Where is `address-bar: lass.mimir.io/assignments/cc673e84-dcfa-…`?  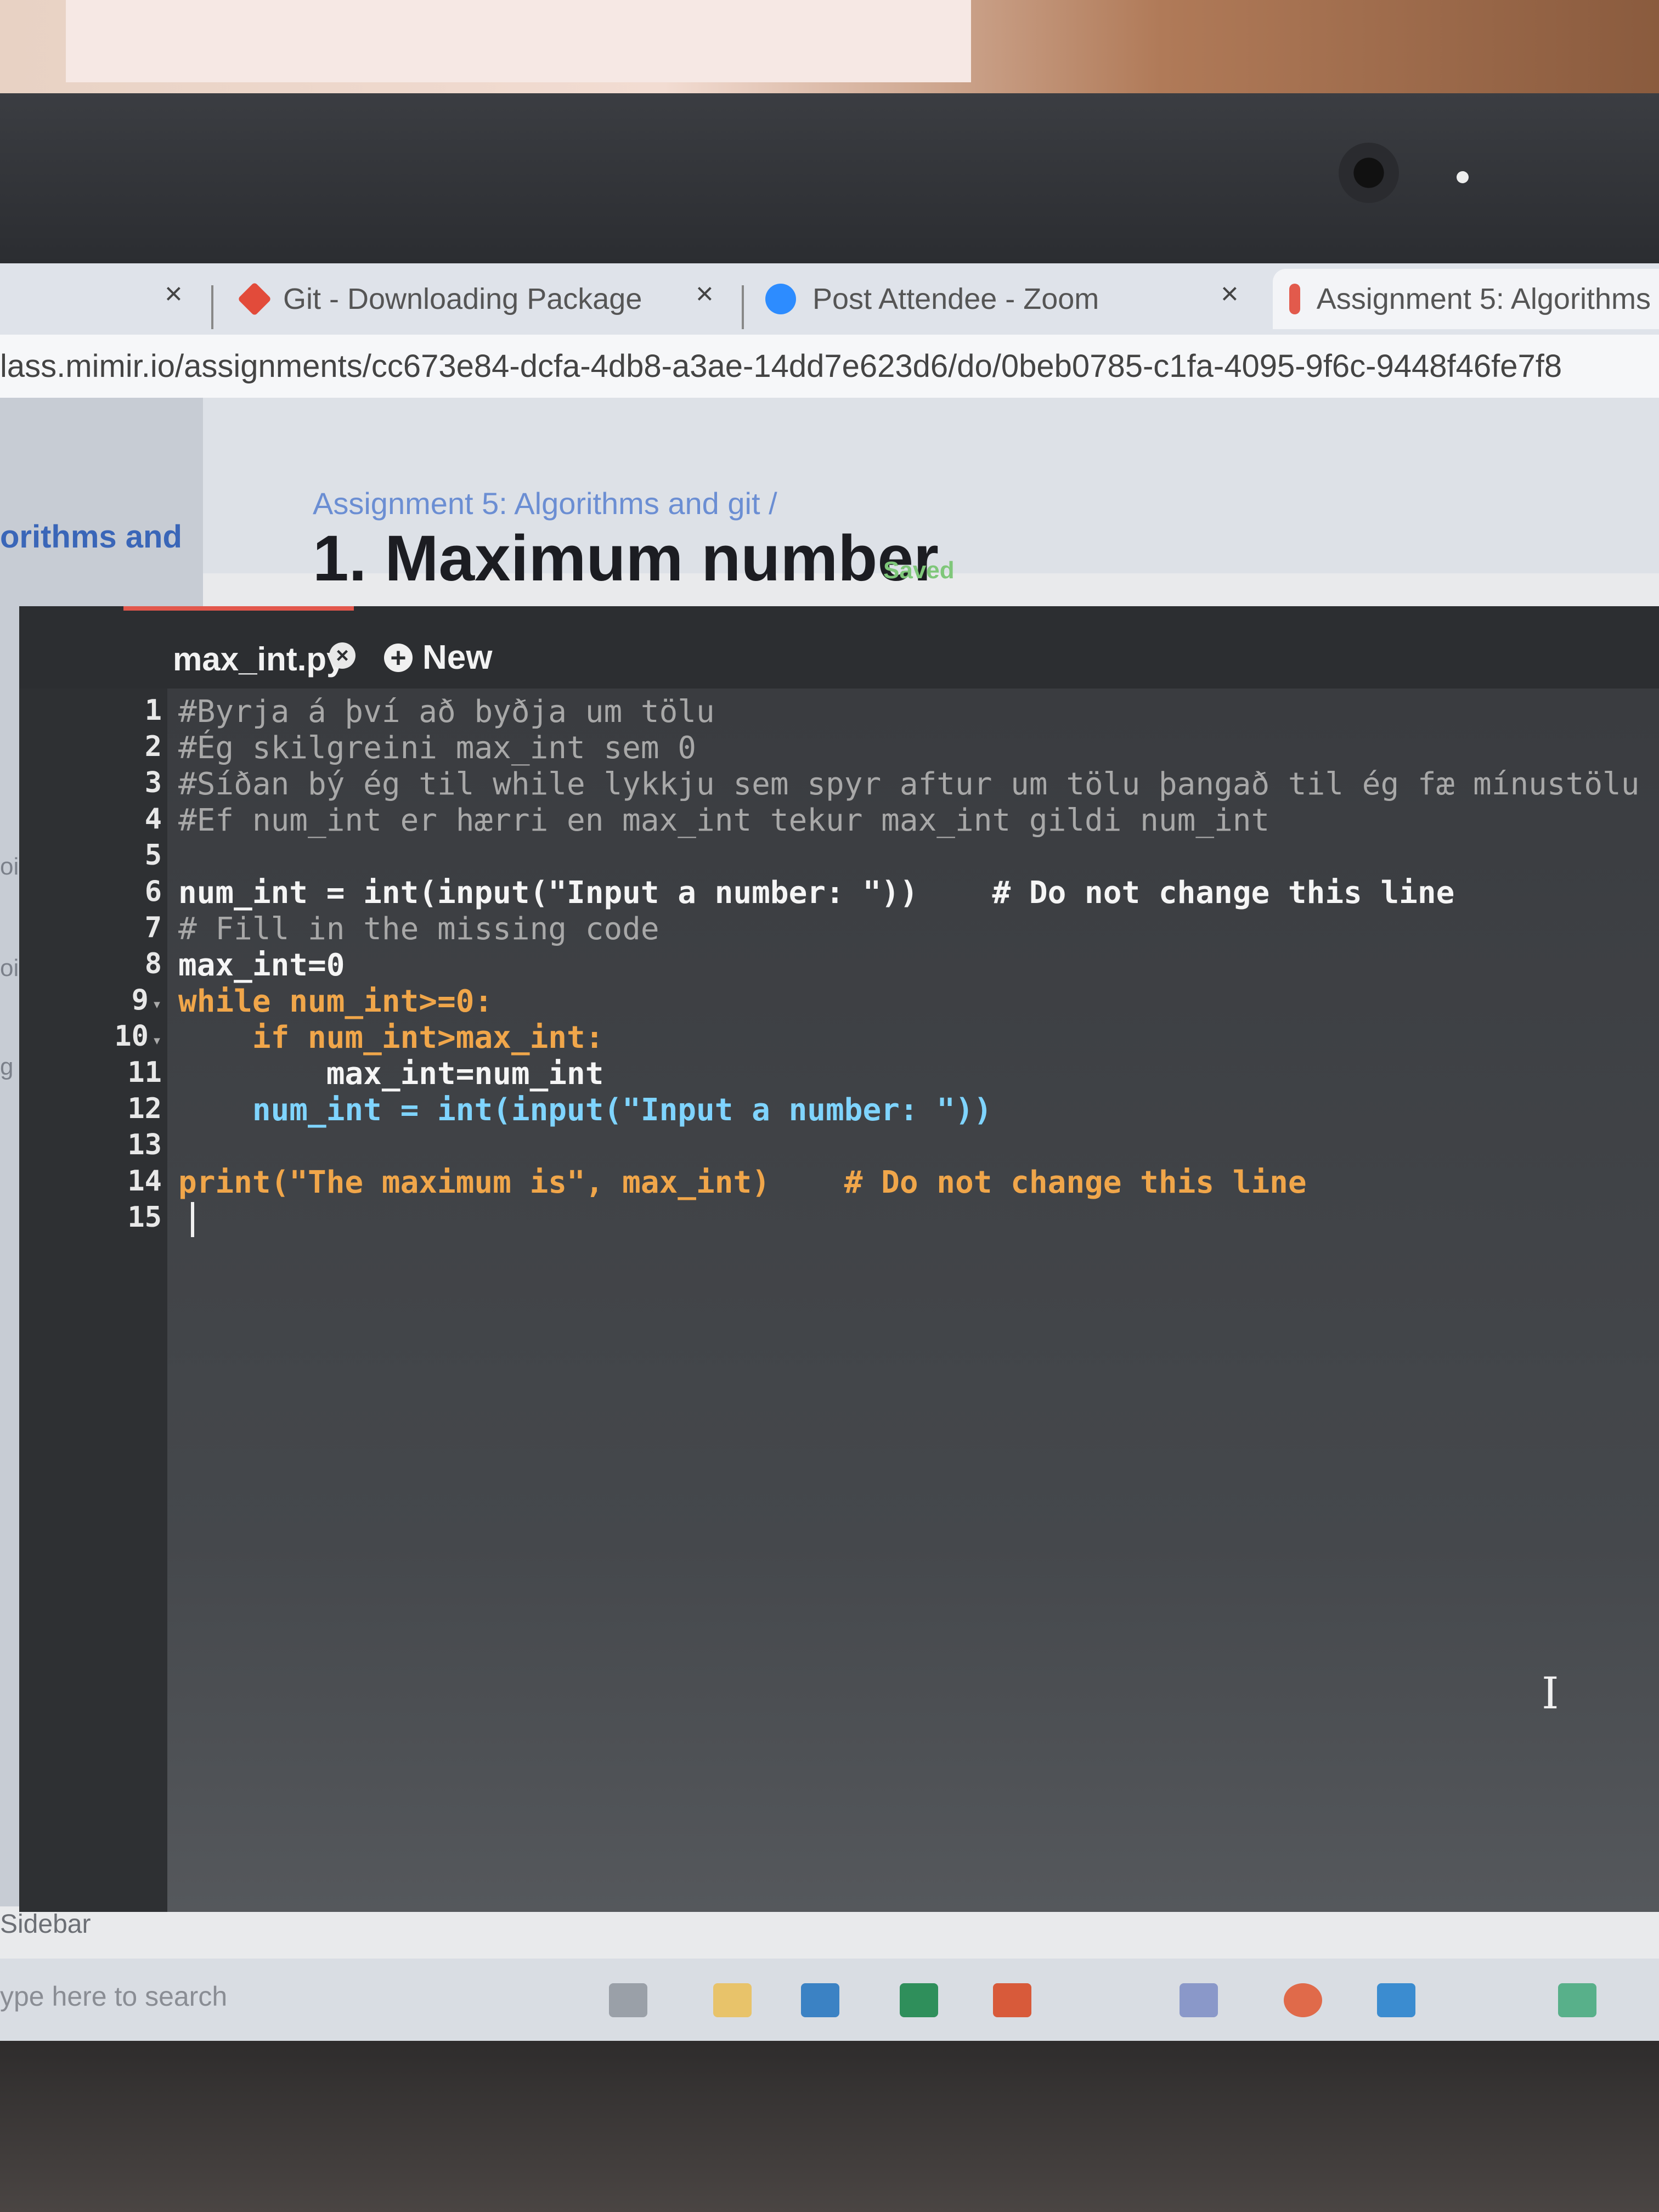 address-bar: lass.mimir.io/assignments/cc673e84-dcfa-… is located at coordinates (830, 367).